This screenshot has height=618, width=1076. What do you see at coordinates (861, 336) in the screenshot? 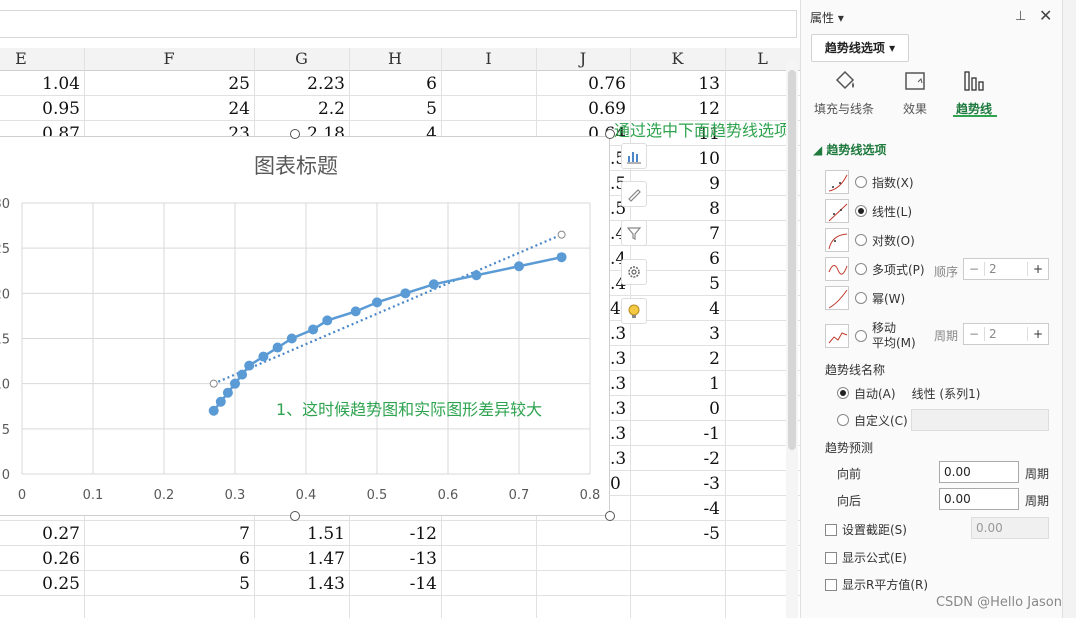
I see `radio-moving-average` at bounding box center [861, 336].